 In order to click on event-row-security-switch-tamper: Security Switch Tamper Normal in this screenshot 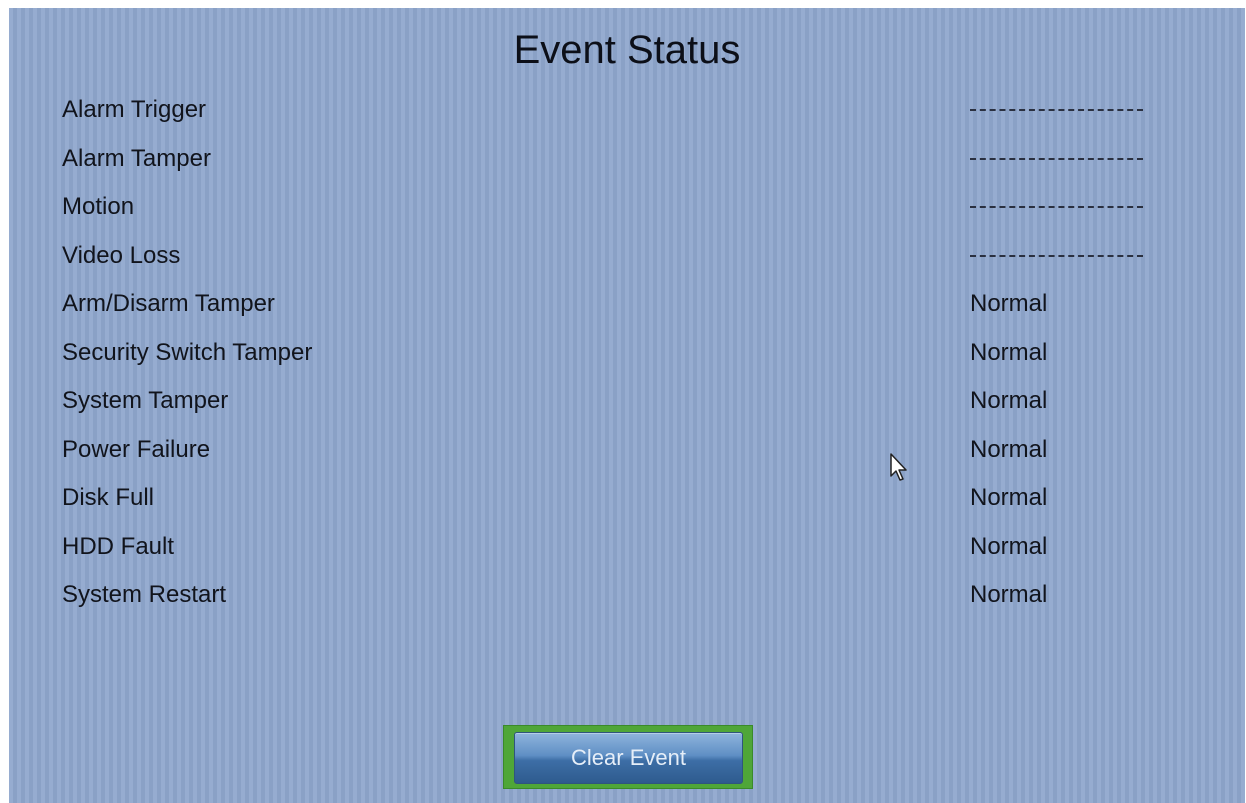, I will do `click(627, 353)`.